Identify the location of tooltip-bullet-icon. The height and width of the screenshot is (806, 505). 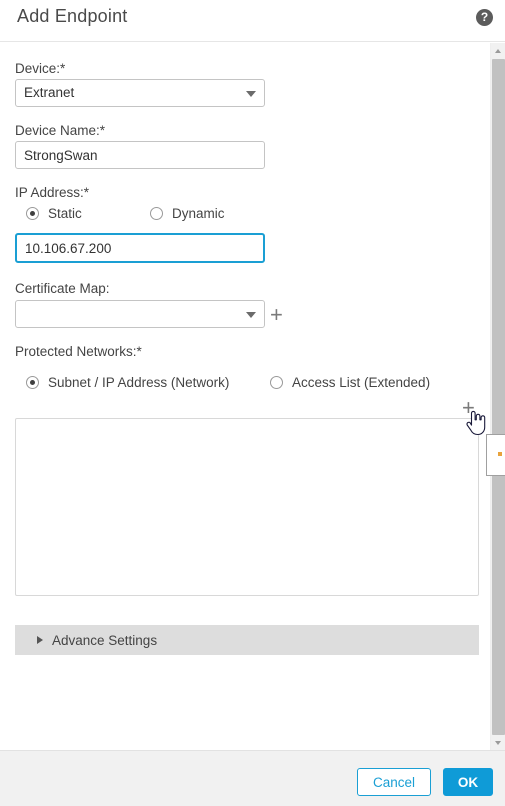
(500, 454).